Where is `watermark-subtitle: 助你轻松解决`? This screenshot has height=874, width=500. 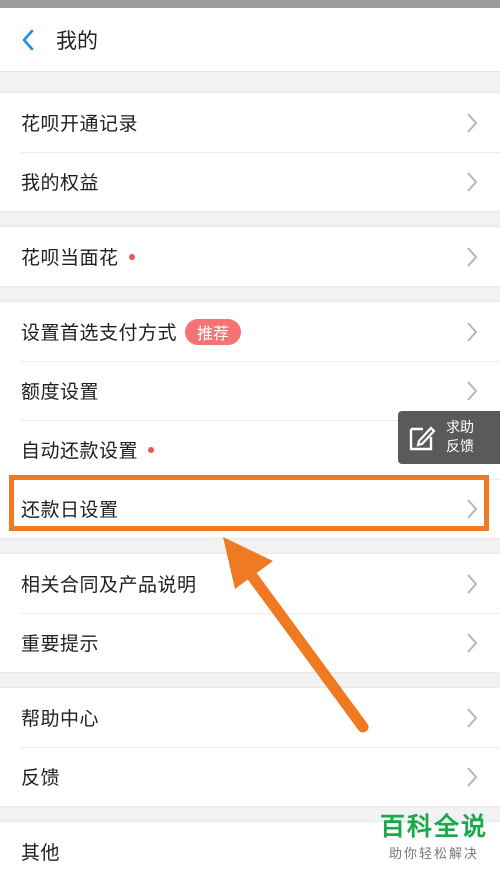
watermark-subtitle: 助你轻松解决 is located at coordinates (433, 854).